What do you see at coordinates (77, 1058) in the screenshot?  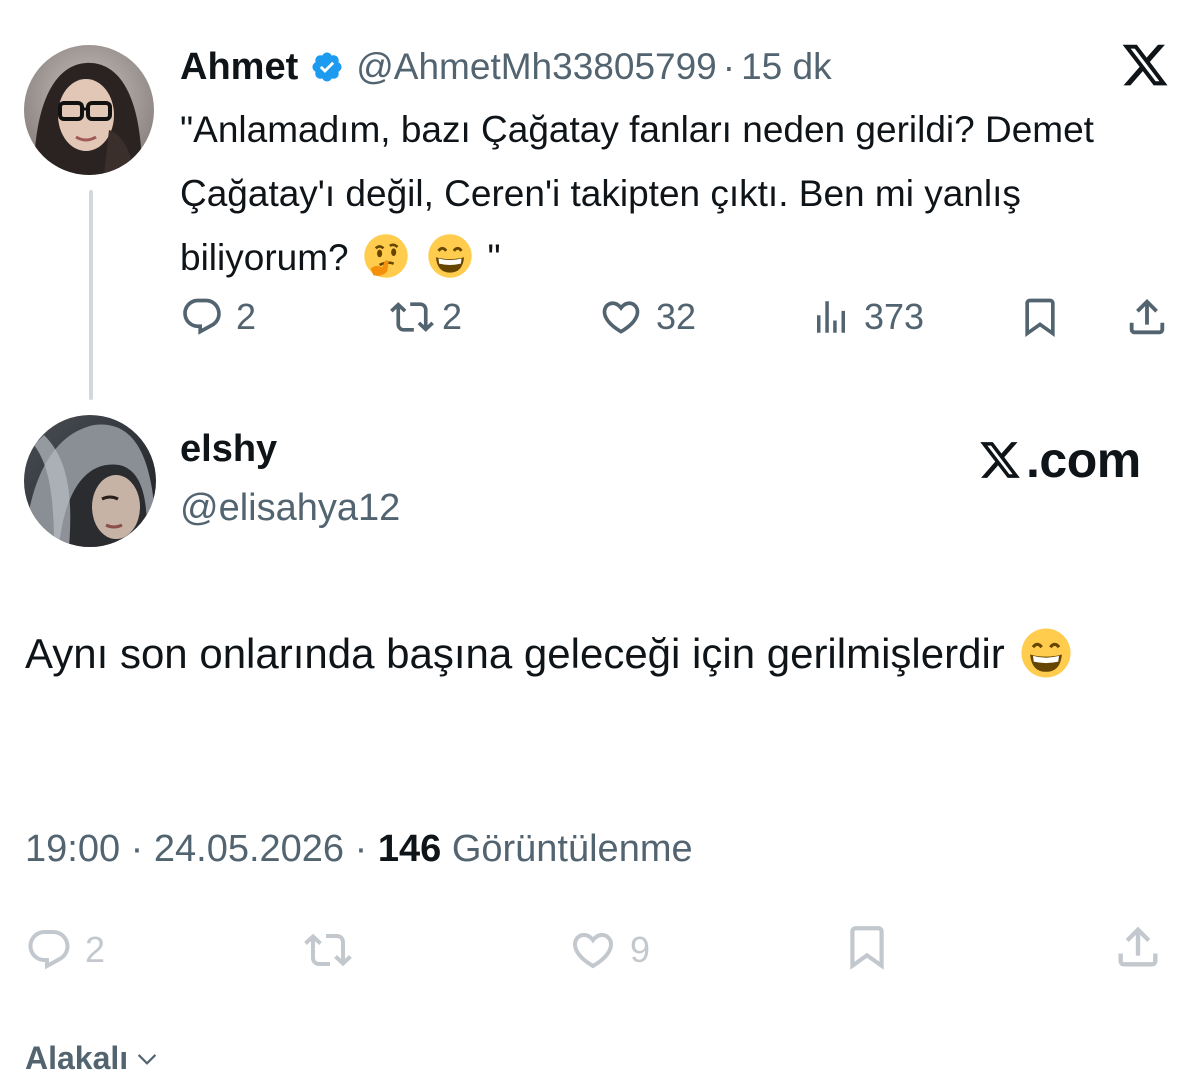 I see `related-label: Alakalı` at bounding box center [77, 1058].